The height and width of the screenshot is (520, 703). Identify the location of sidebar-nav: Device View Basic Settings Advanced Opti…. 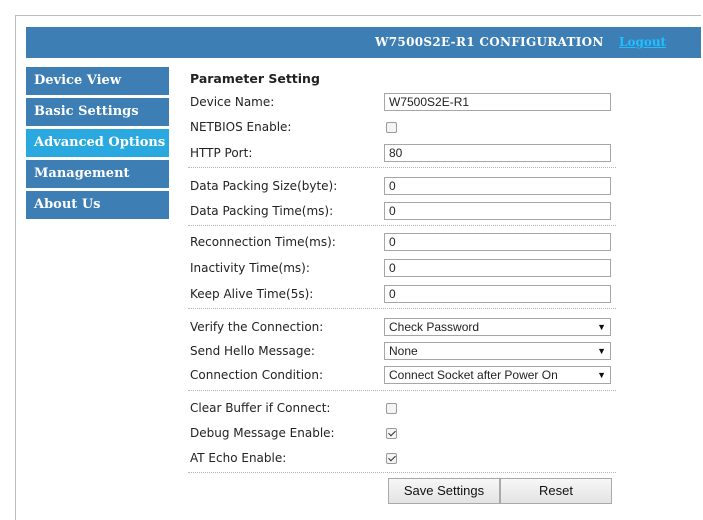
(97, 144).